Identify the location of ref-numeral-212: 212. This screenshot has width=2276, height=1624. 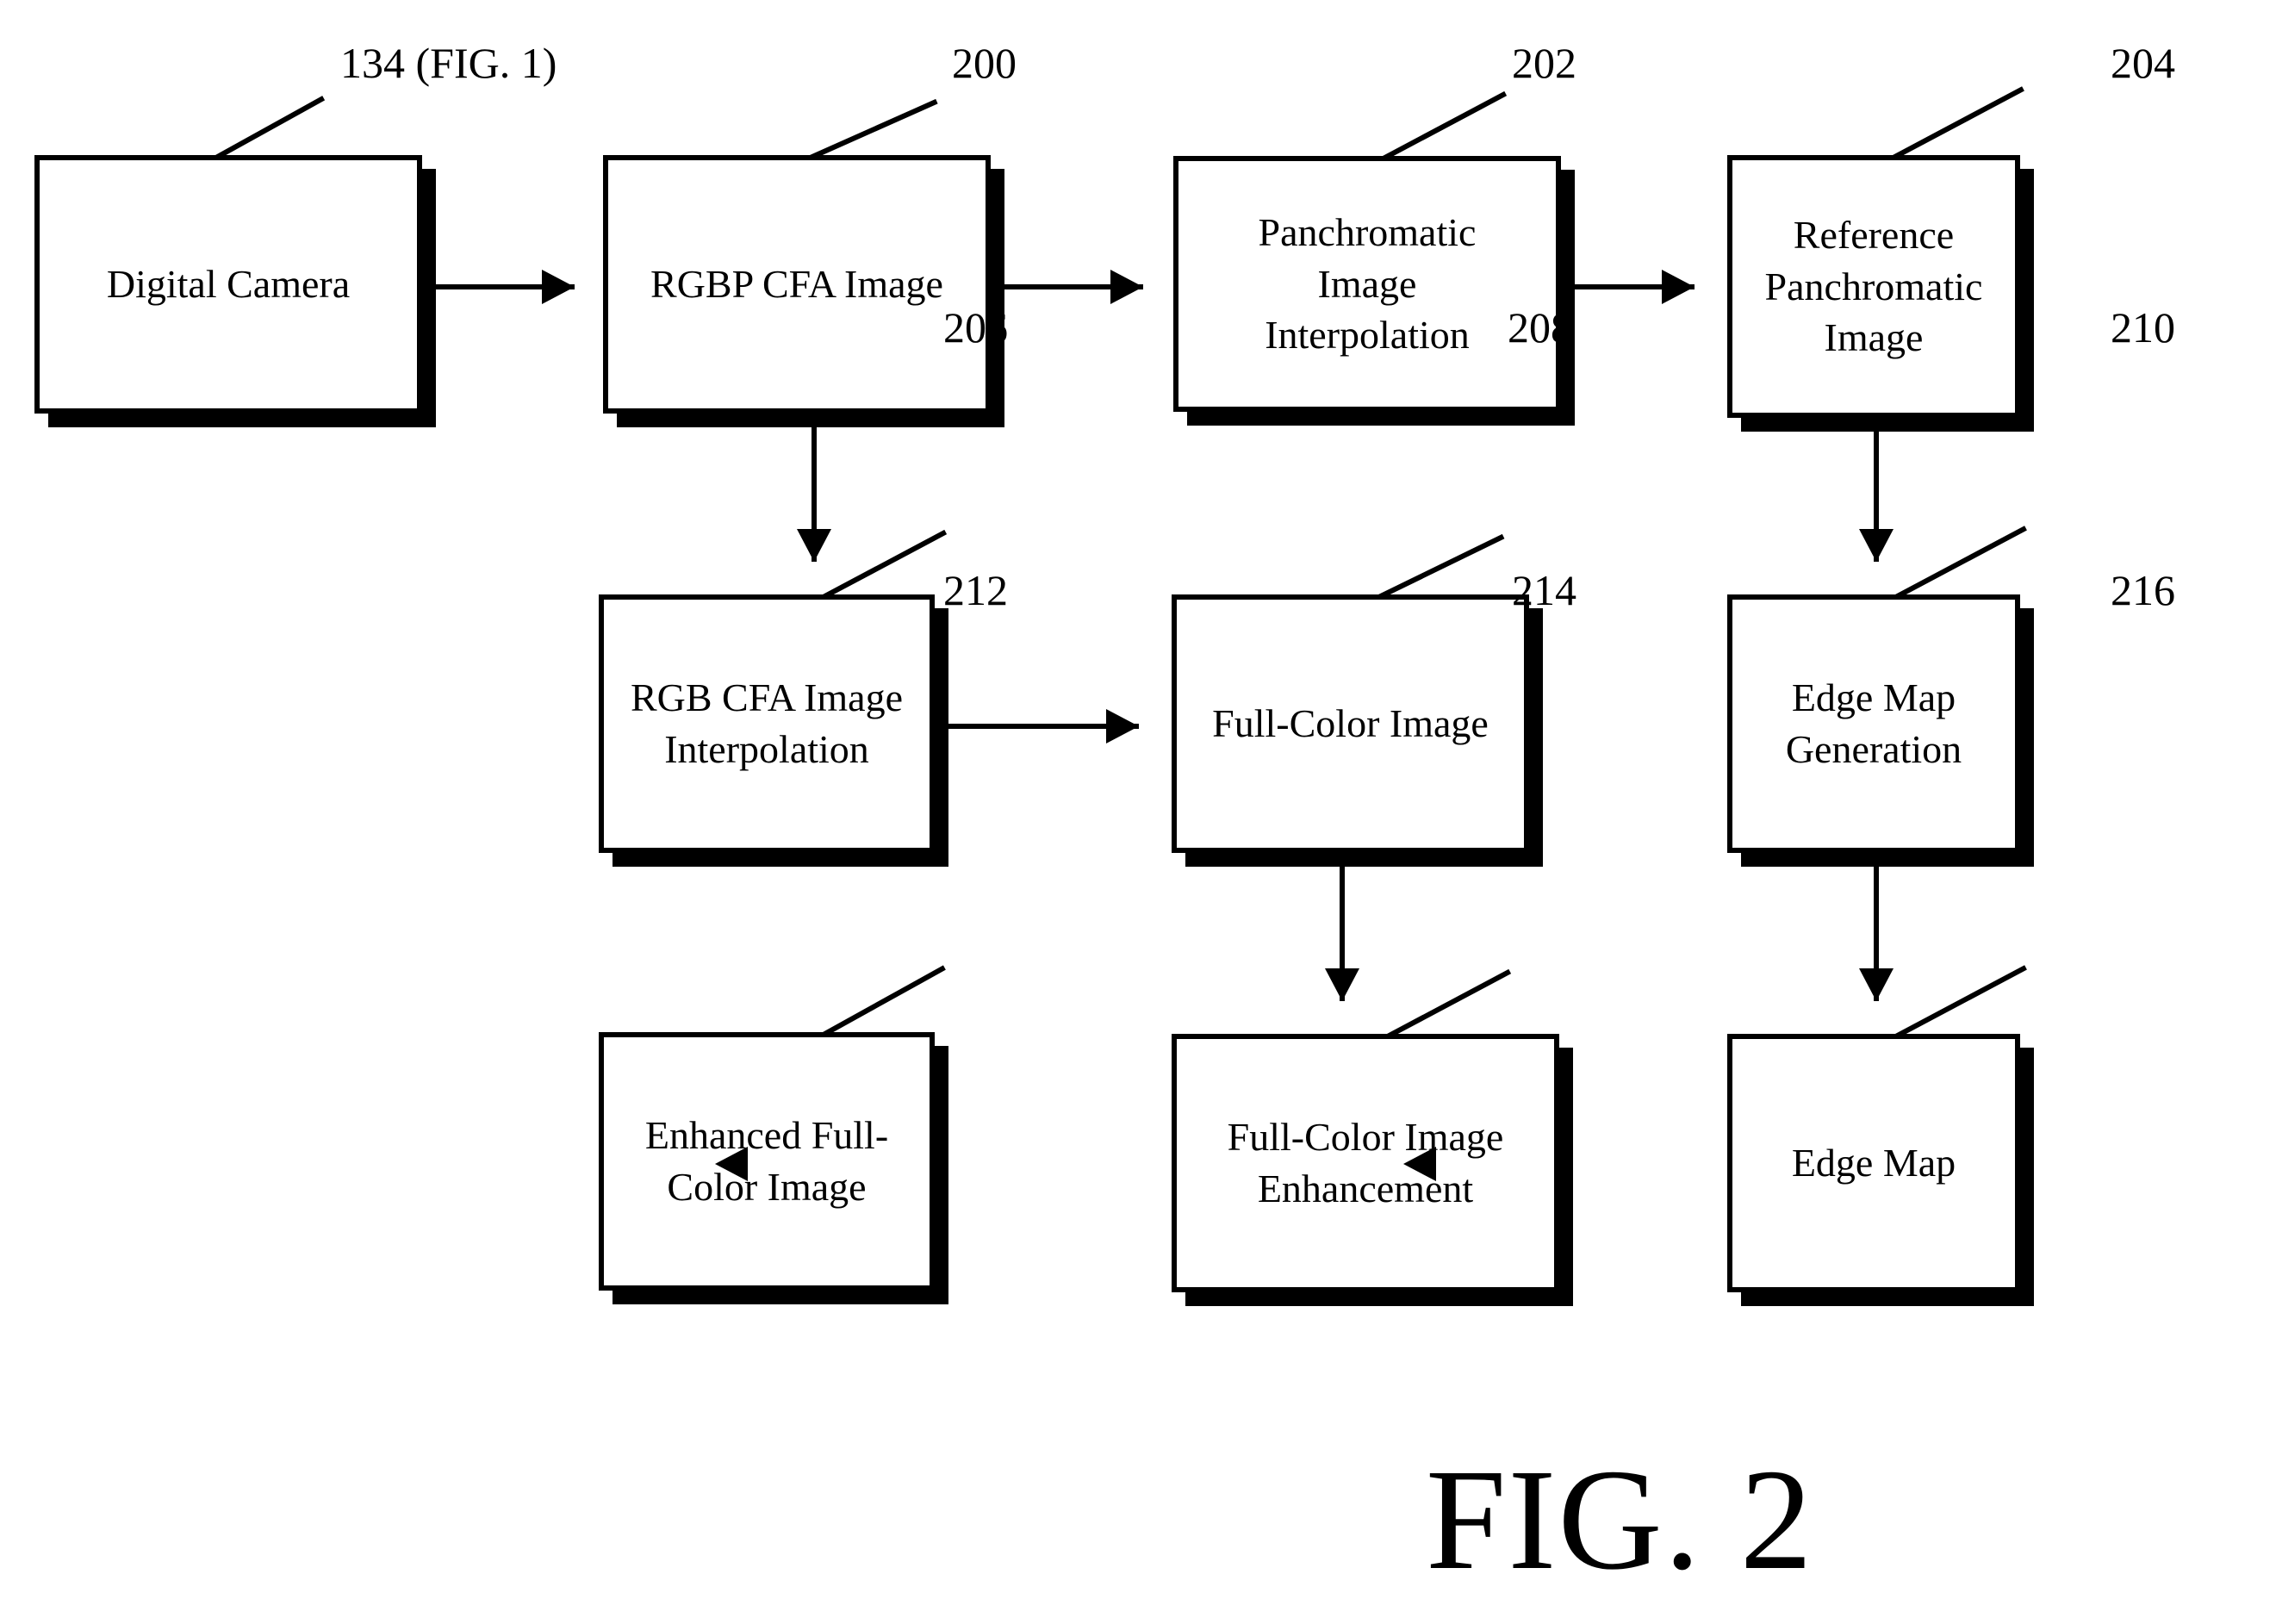
(975, 590).